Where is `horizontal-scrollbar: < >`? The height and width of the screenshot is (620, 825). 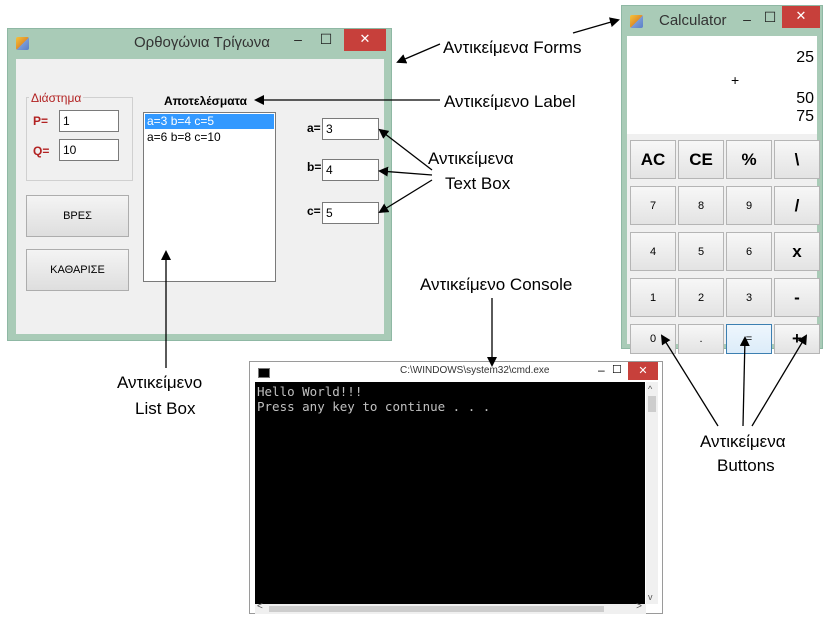
horizontal-scrollbar: < > is located at coordinates (450, 607).